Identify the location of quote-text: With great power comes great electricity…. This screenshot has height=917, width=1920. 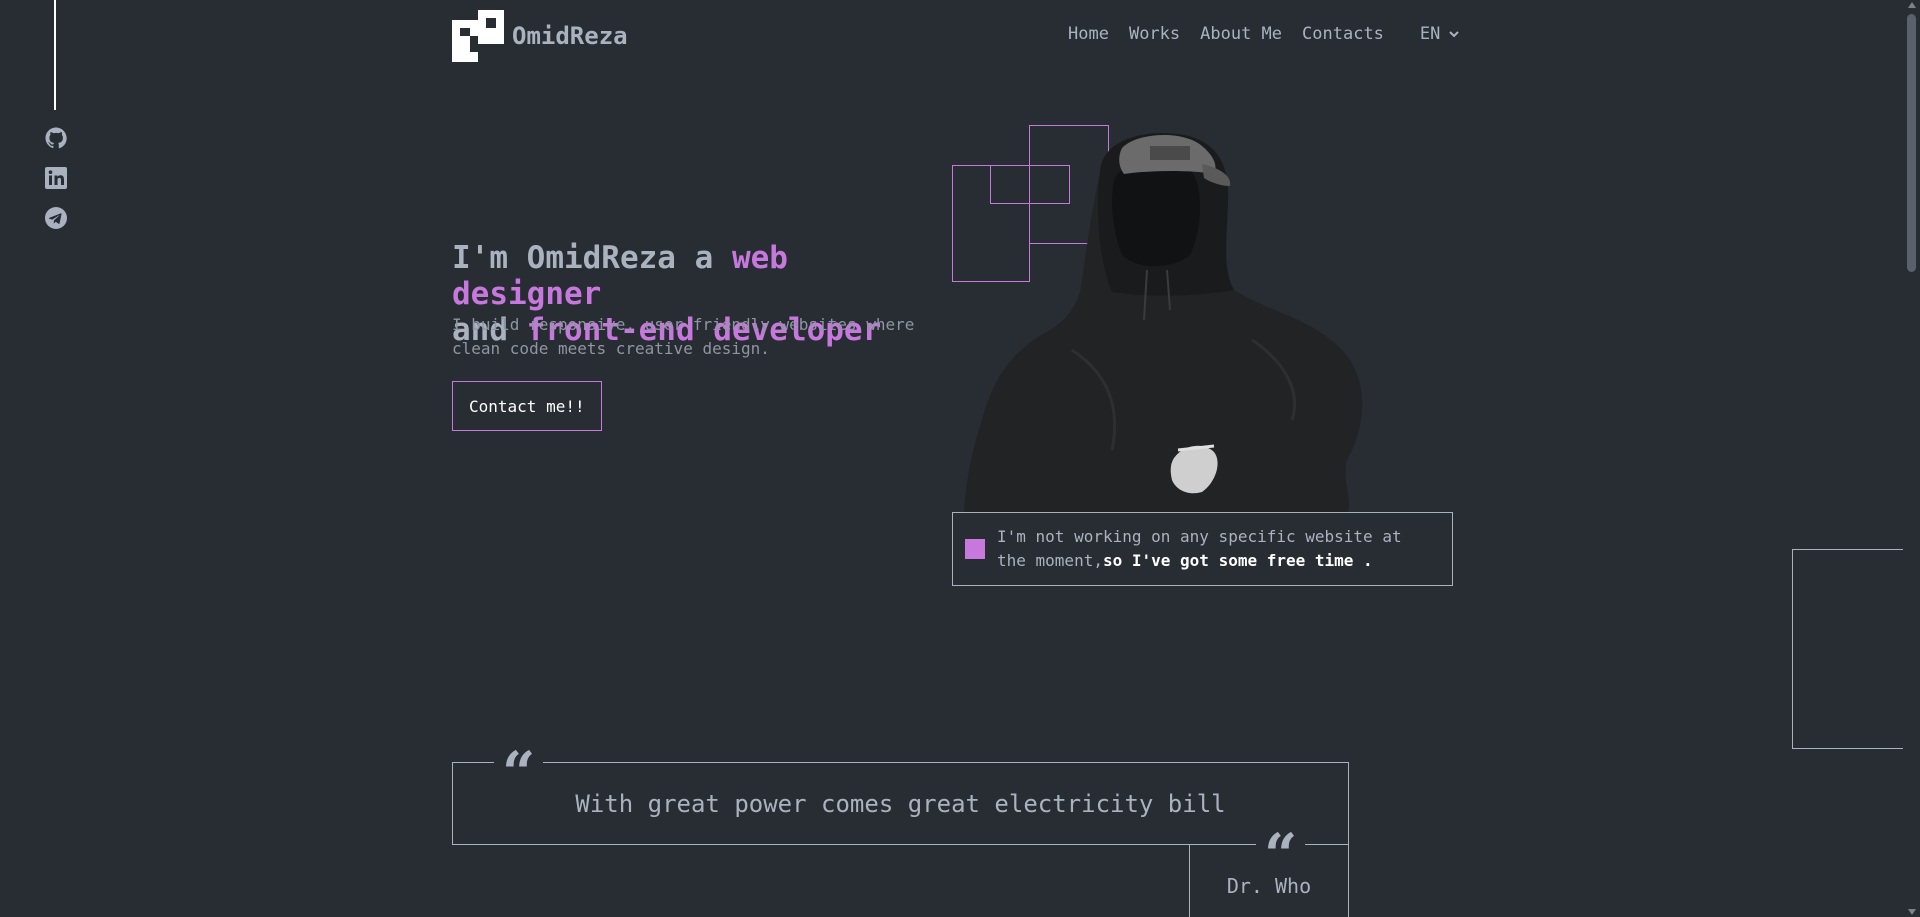
(900, 803).